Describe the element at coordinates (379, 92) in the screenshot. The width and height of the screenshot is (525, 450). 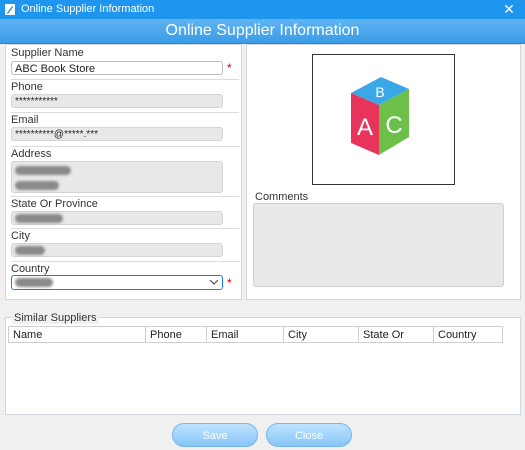
I see `logo-letter-b: B` at that location.